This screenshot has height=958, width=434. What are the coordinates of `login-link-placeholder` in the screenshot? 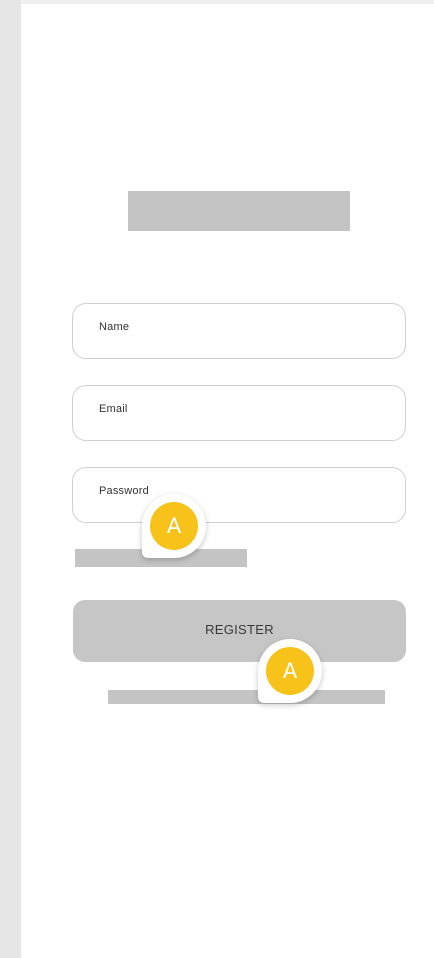 It's located at (246, 697).